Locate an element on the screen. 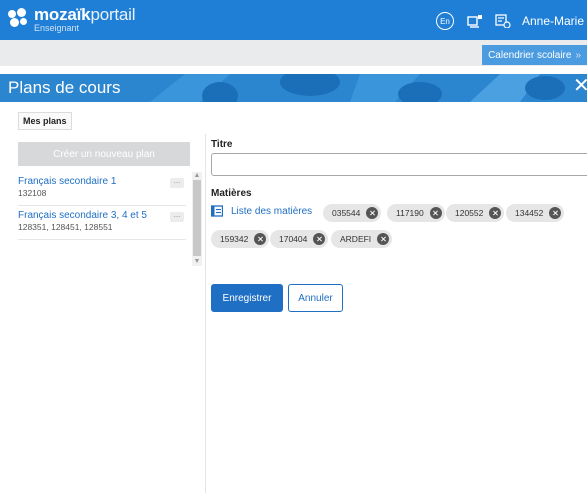  brand-logo: mozaïkportail Enseignant is located at coordinates (72, 19).